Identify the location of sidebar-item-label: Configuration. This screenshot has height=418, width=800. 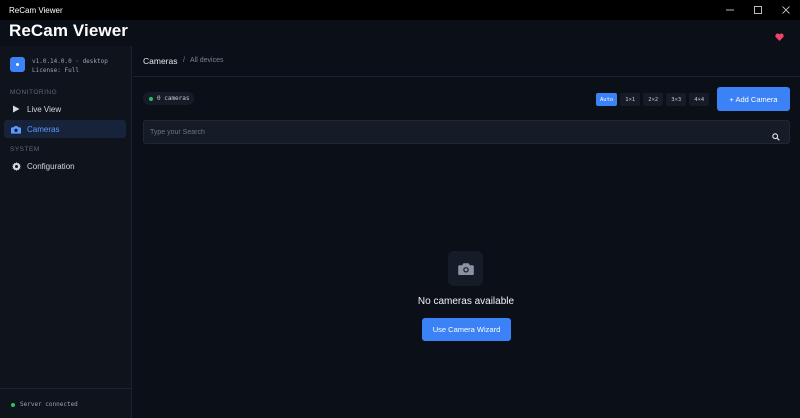
(51, 166).